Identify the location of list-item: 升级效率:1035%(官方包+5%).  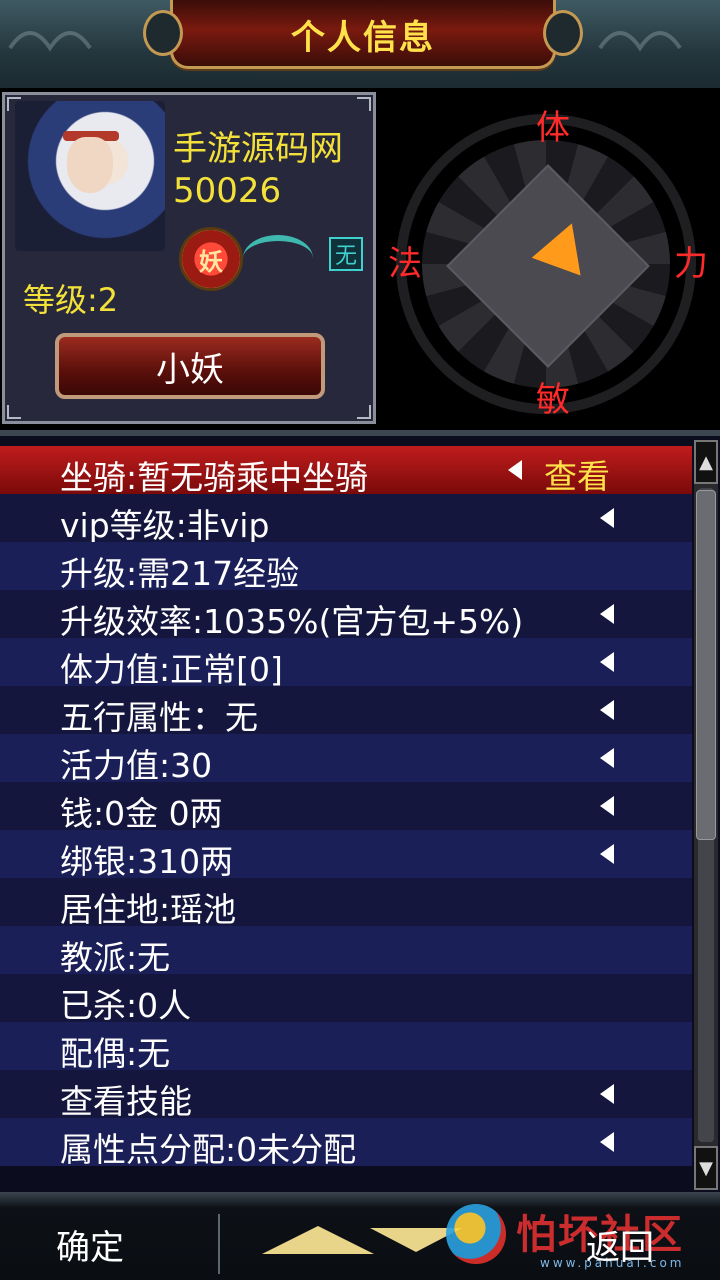
(346, 615).